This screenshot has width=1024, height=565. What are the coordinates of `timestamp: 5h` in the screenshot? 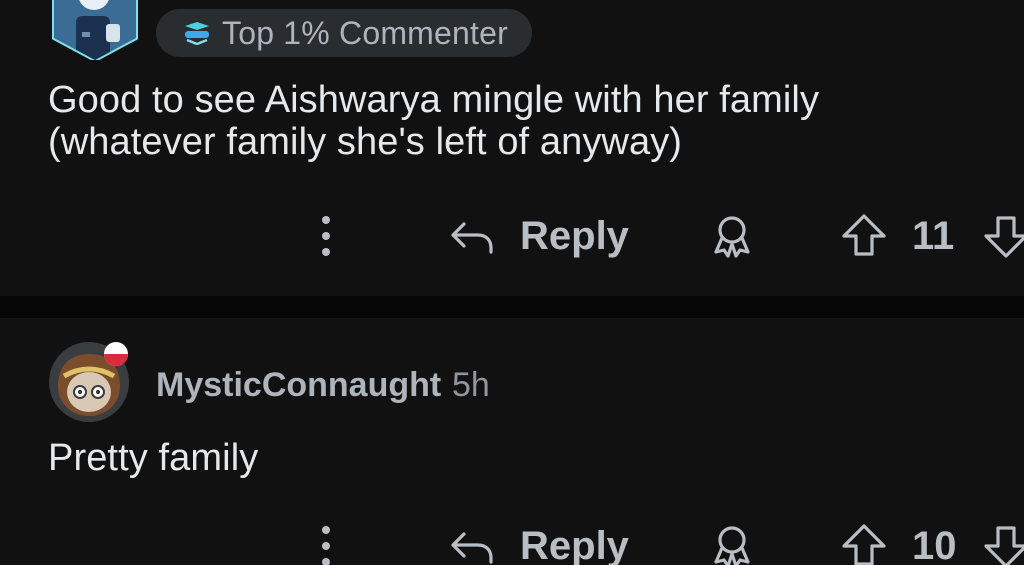 It's located at (471, 385).